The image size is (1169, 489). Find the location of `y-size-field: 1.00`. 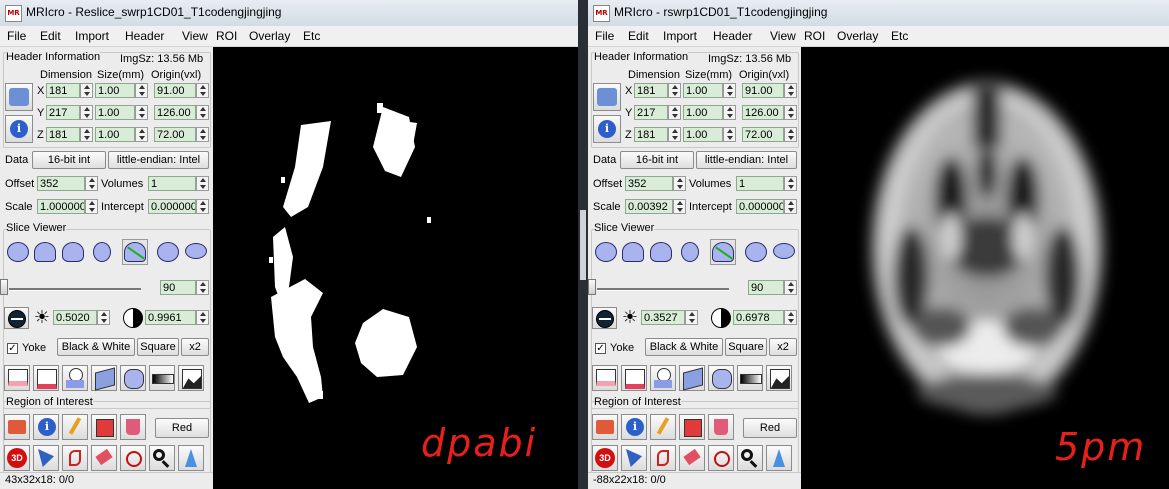

y-size-field: 1.00 is located at coordinates (115, 112).